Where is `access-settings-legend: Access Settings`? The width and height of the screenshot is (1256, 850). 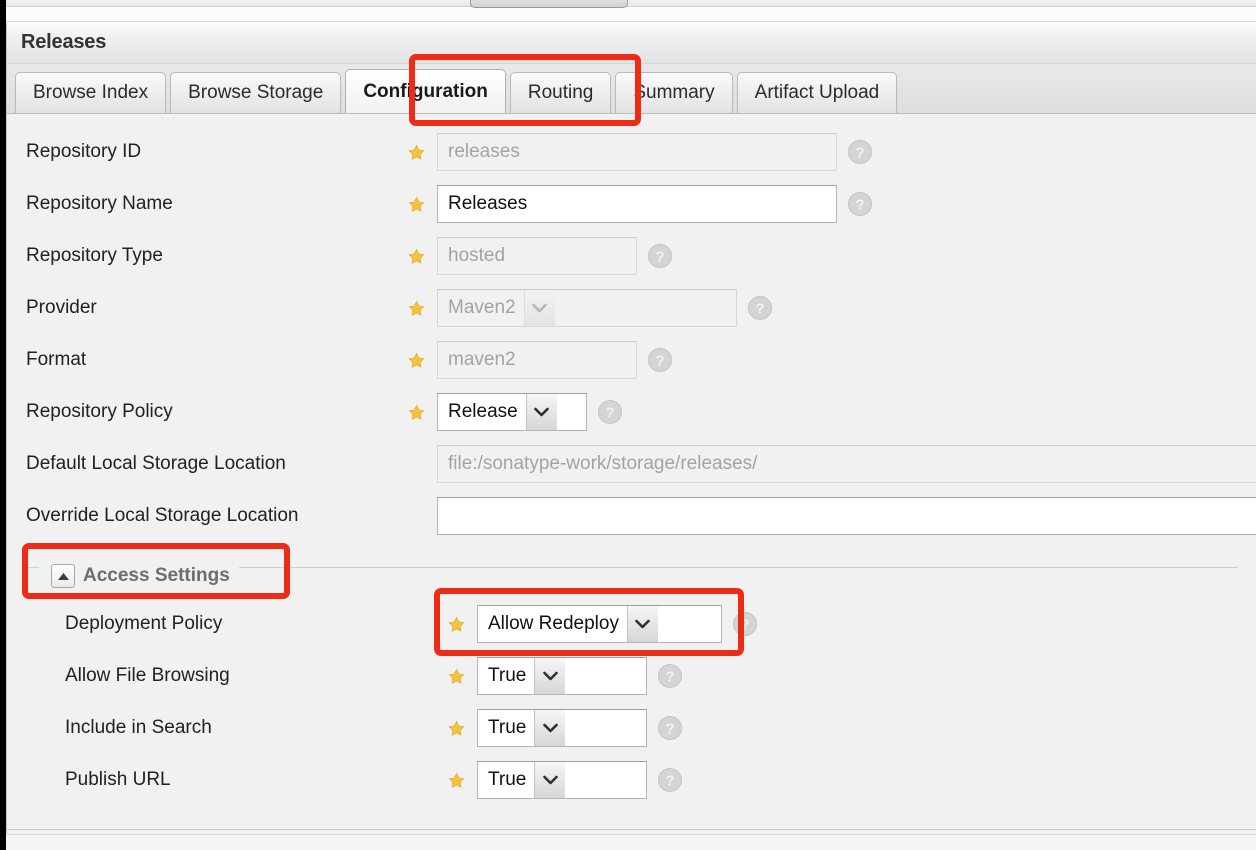
access-settings-legend: Access Settings is located at coordinates (139, 576).